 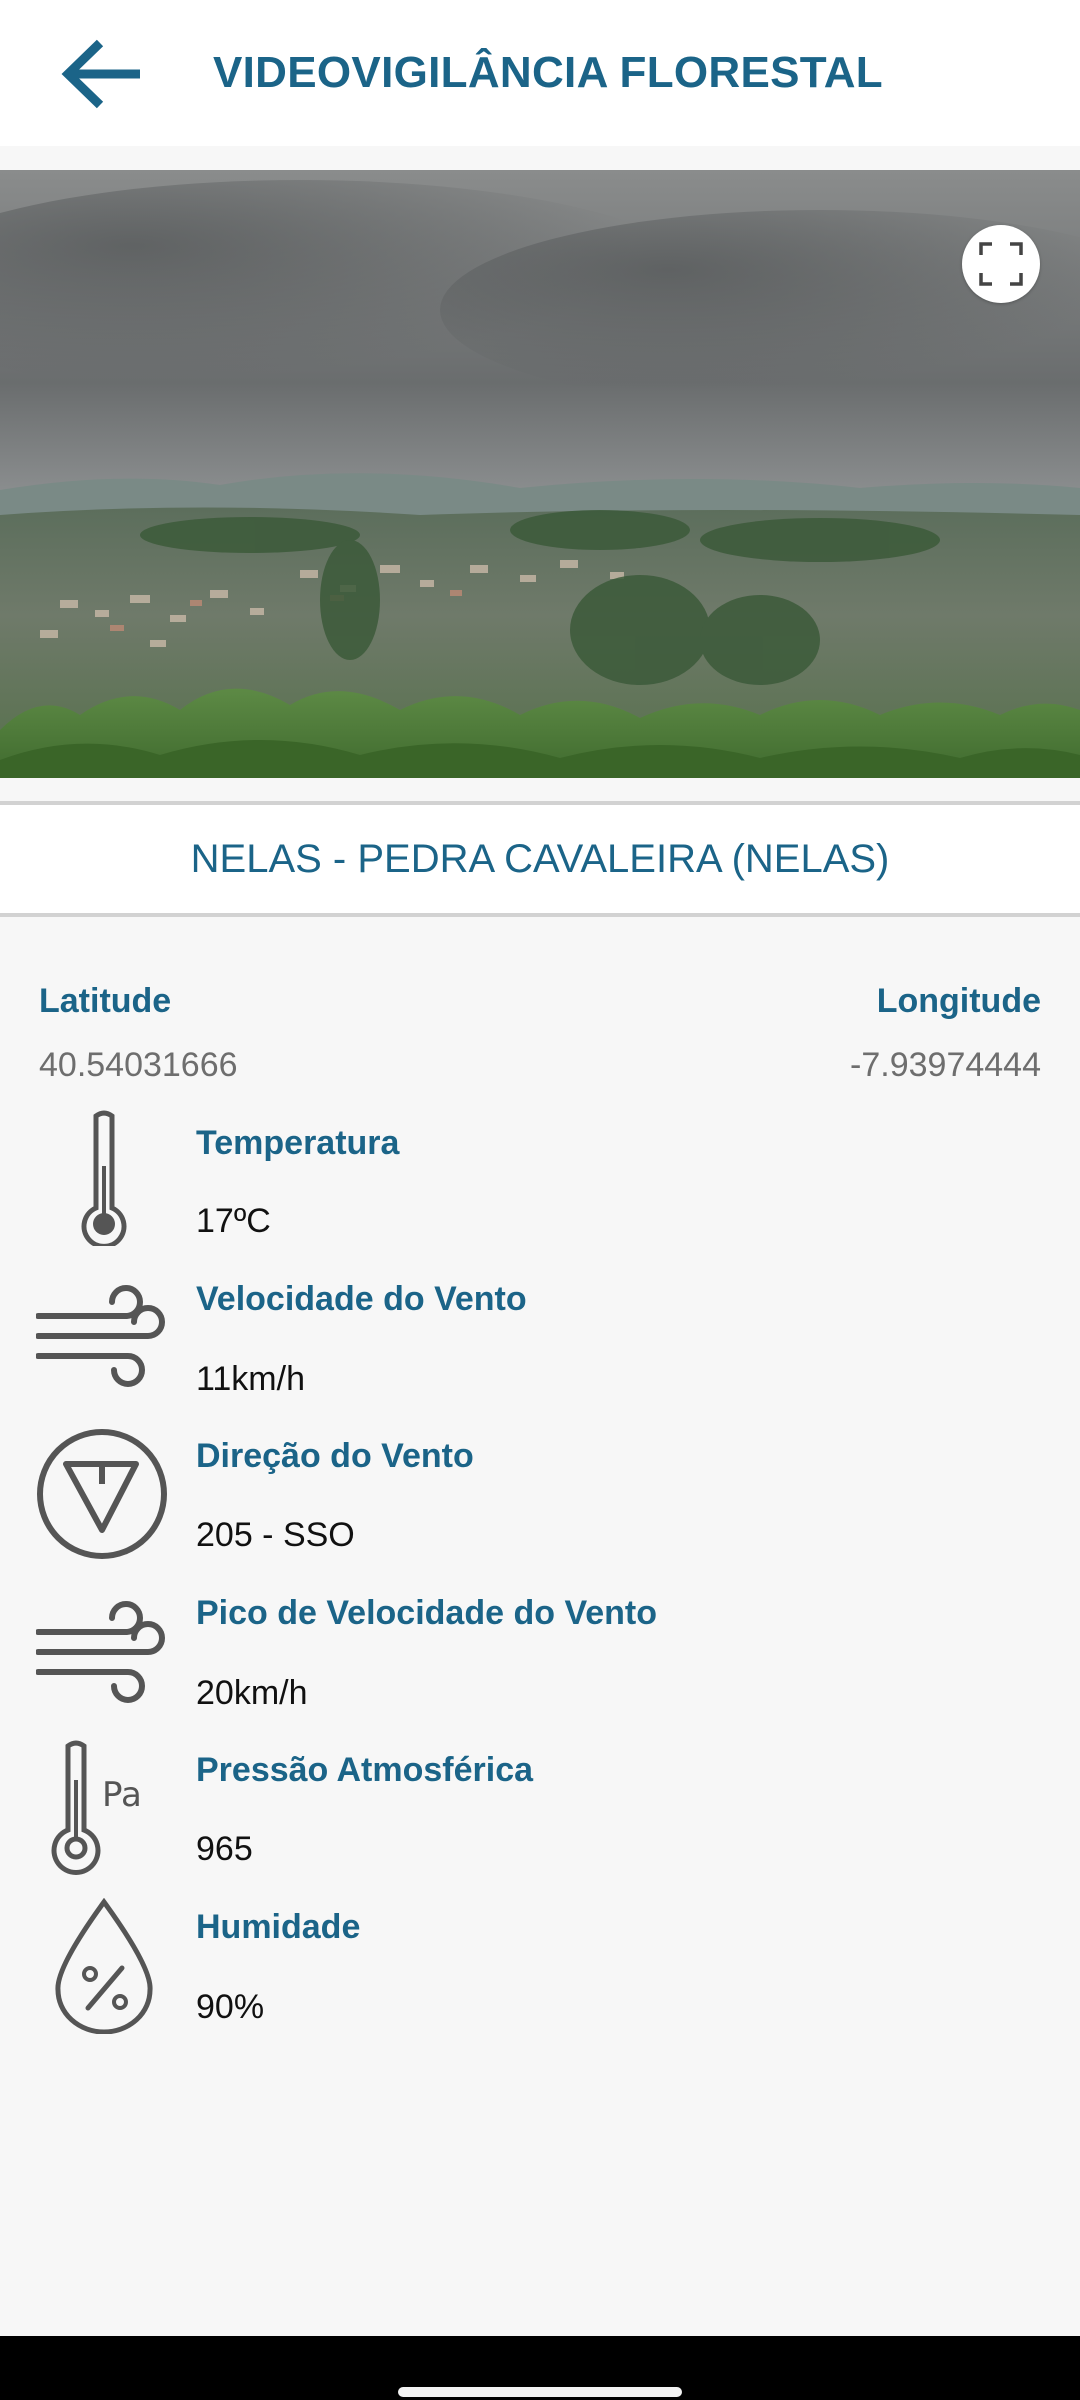 I want to click on metric-value-wind-gust: 20km/h, so click(x=252, y=1693).